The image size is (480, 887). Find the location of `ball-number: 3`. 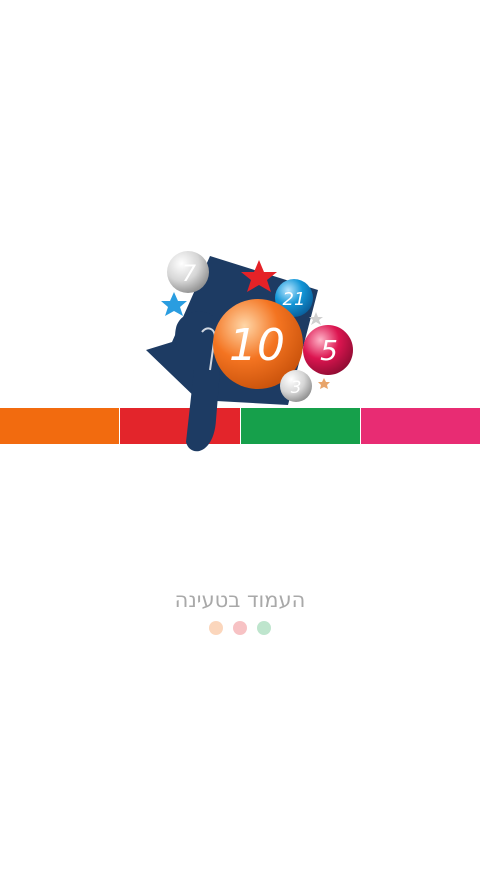

ball-number: 3 is located at coordinates (296, 388).